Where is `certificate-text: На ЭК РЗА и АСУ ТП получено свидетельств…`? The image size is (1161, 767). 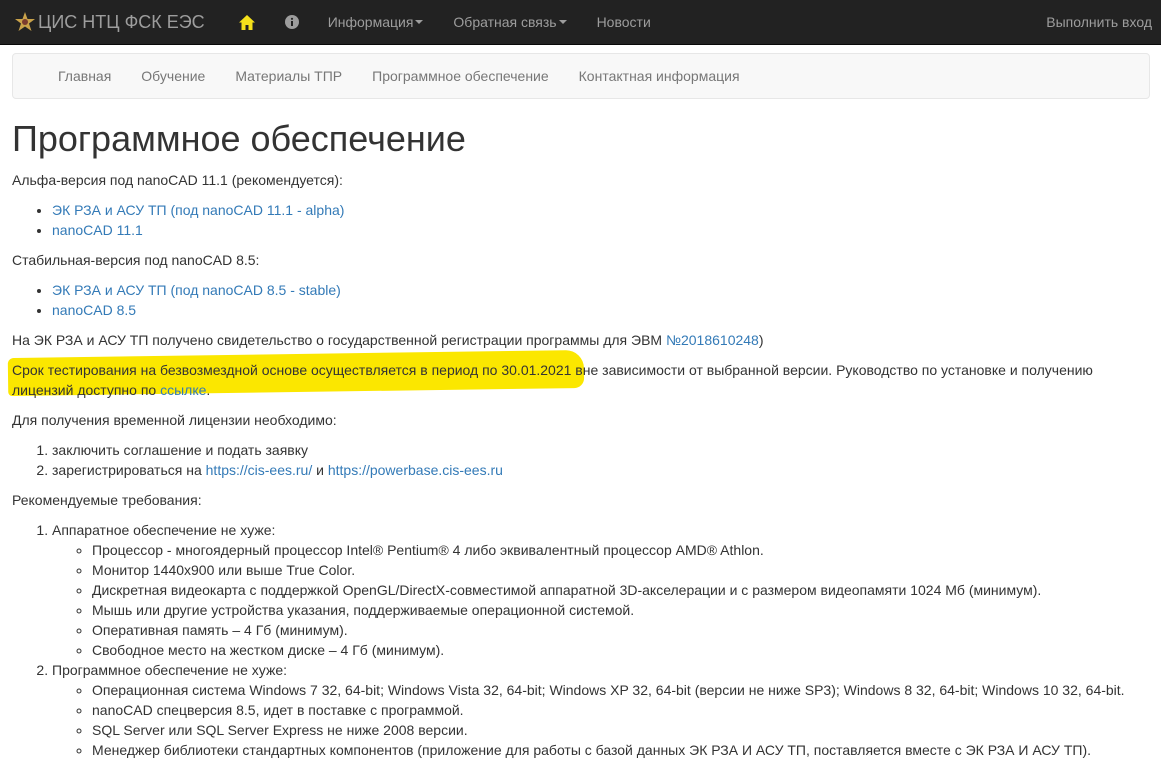
certificate-text: На ЭК РЗА и АСУ ТП получено свидетельств… is located at coordinates (339, 339).